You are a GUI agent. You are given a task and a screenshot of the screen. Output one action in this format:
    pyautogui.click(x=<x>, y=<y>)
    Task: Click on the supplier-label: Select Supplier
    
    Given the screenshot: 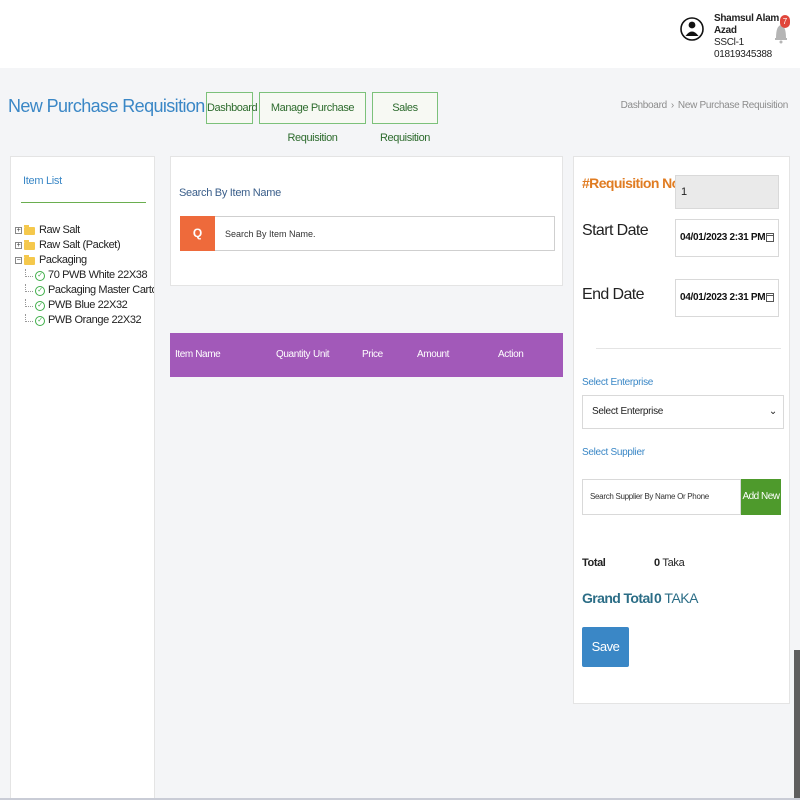 What is the action you would take?
    pyautogui.click(x=613, y=452)
    